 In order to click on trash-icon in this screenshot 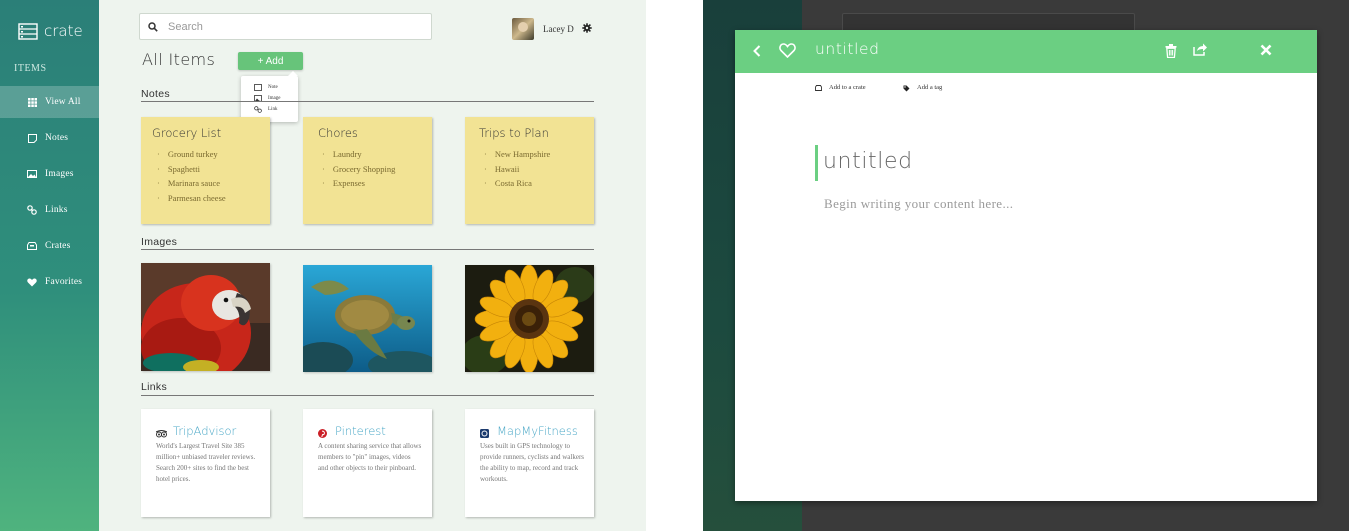, I will do `click(1171, 50)`.